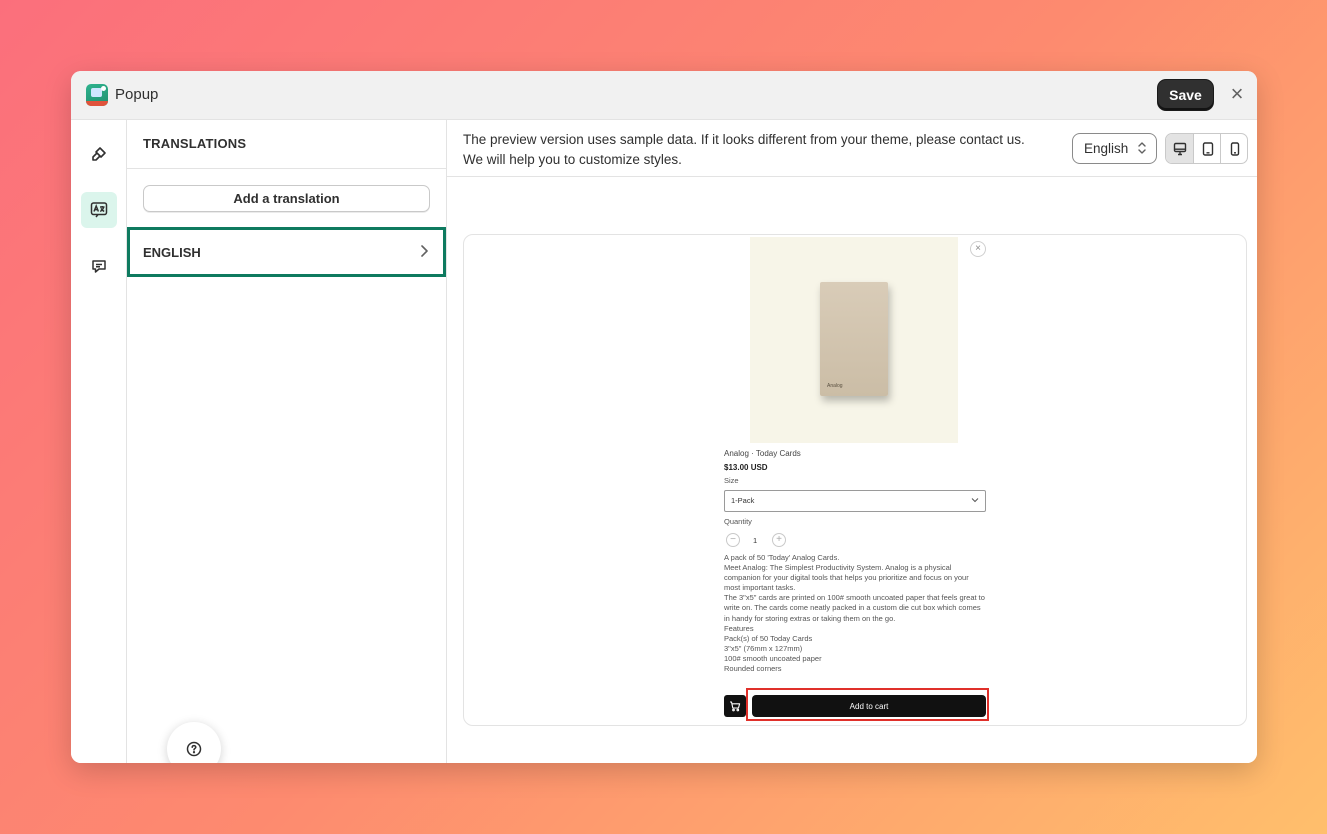 The width and height of the screenshot is (1327, 834). I want to click on product-price: $13.00 USD, so click(746, 467).